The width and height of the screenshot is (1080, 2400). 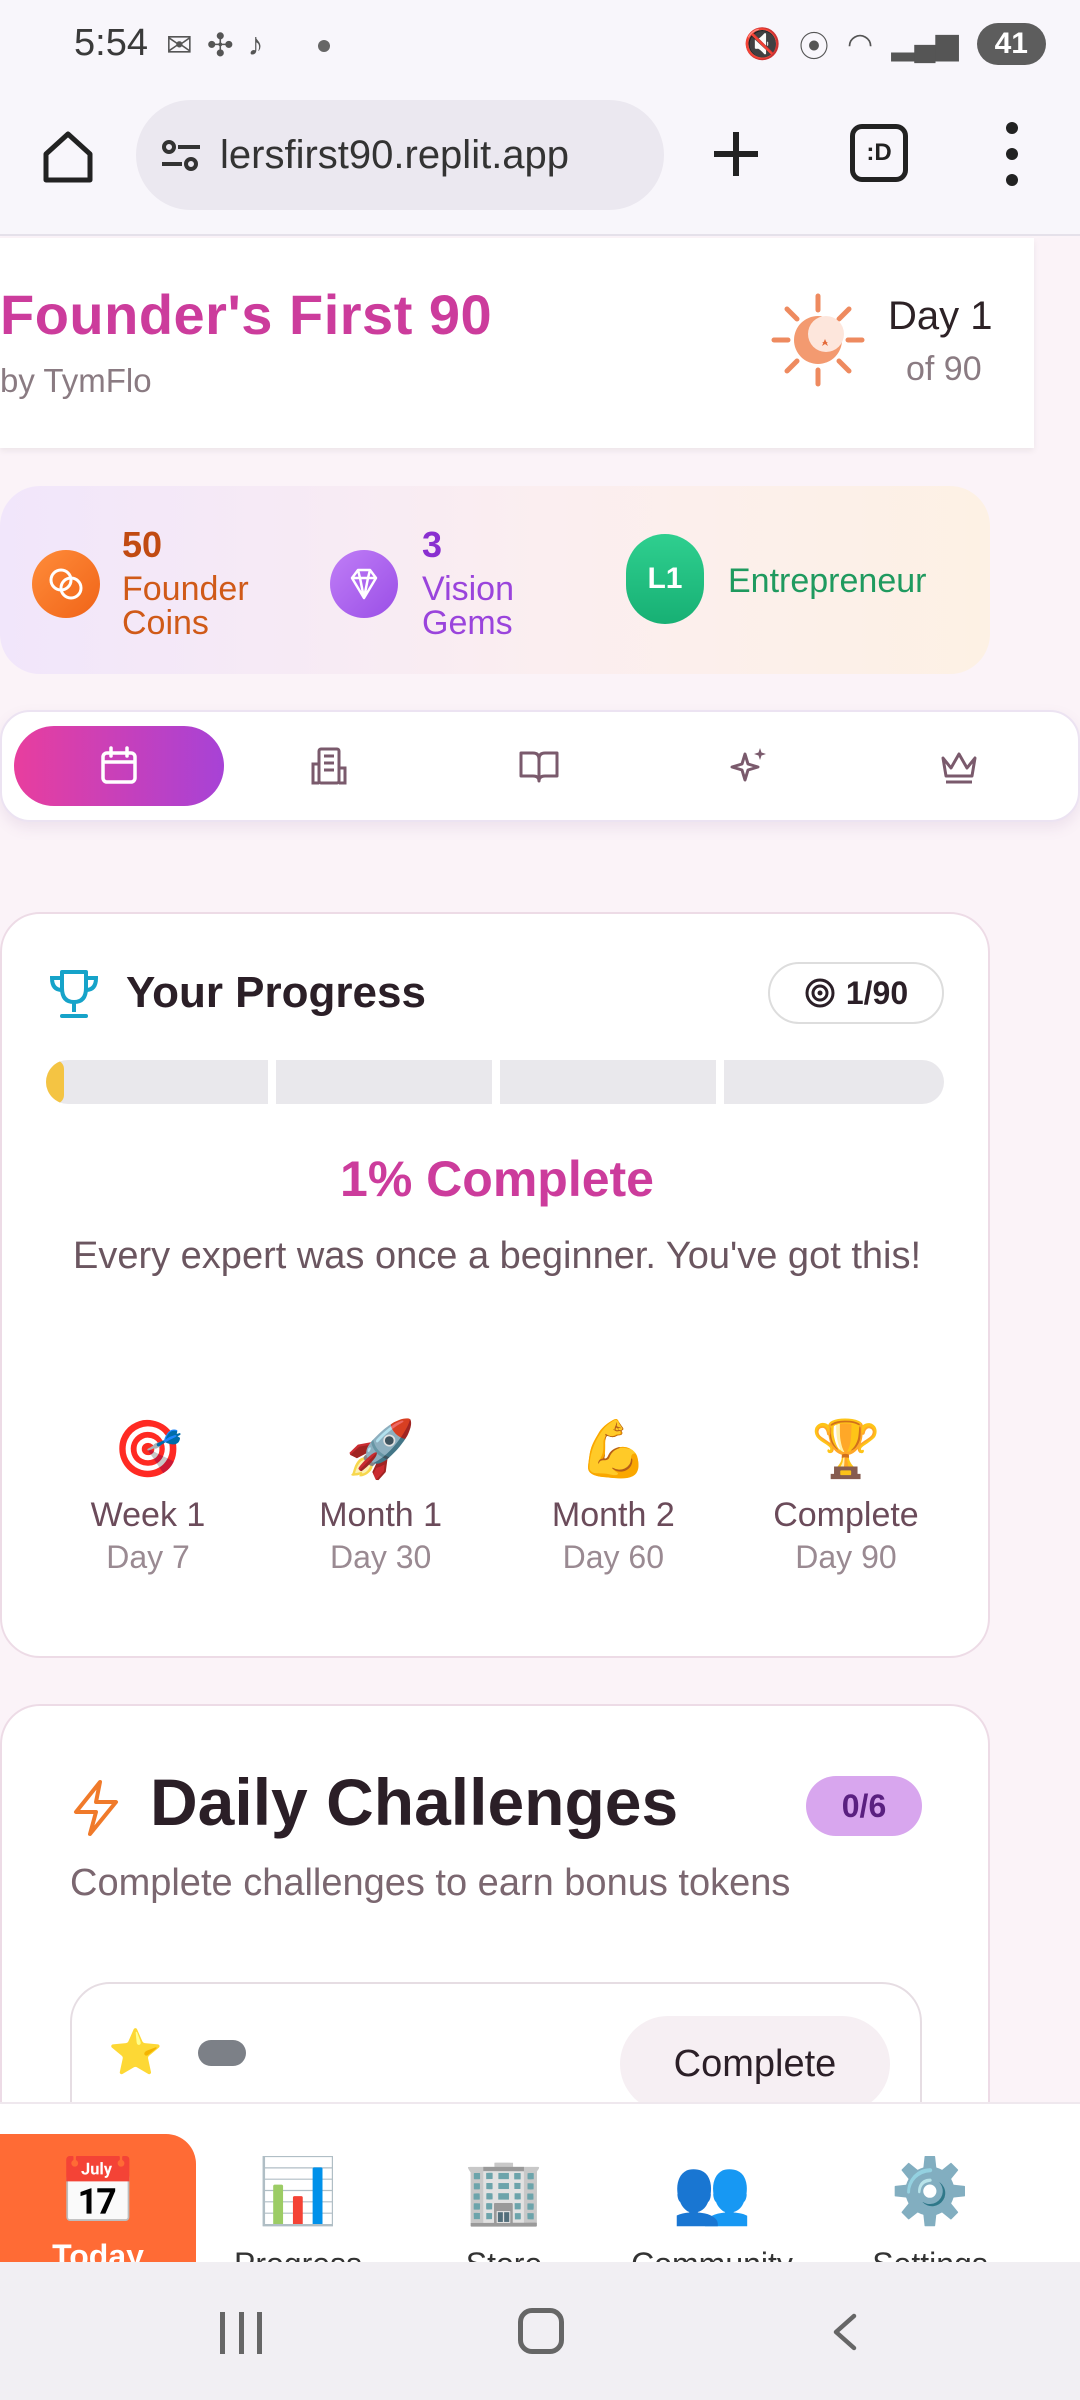 I want to click on rocket-icon: 🚀, so click(x=380, y=1448).